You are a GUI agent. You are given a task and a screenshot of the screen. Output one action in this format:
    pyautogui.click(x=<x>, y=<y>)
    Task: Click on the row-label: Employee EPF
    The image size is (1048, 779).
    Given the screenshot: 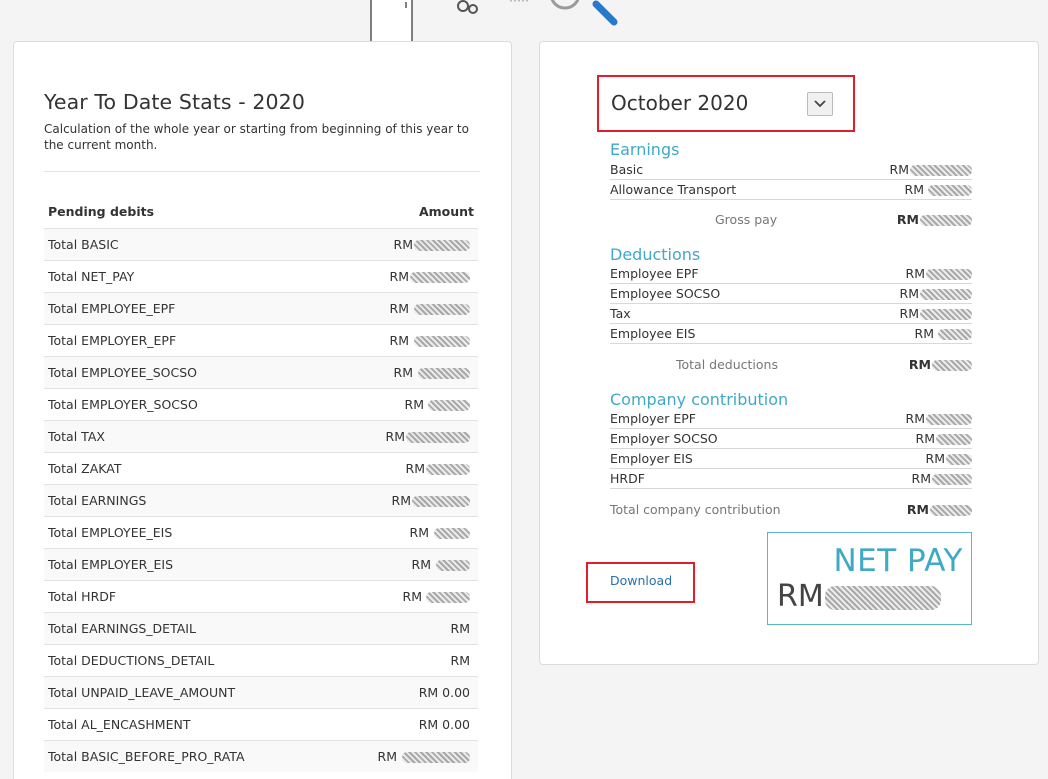 What is the action you would take?
    pyautogui.click(x=654, y=273)
    